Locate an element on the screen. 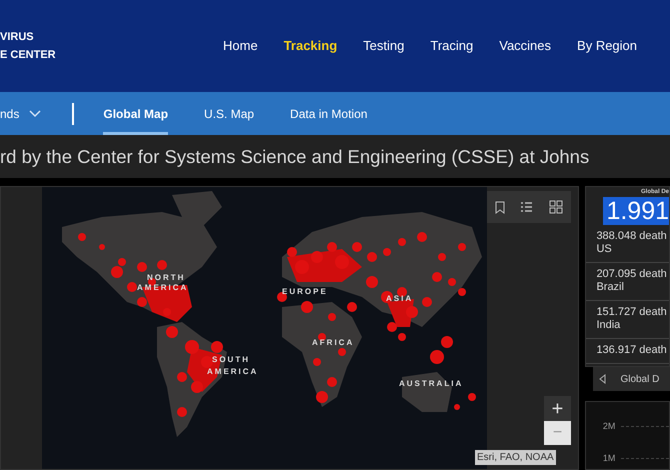  nav-link: By Region is located at coordinates (607, 46).